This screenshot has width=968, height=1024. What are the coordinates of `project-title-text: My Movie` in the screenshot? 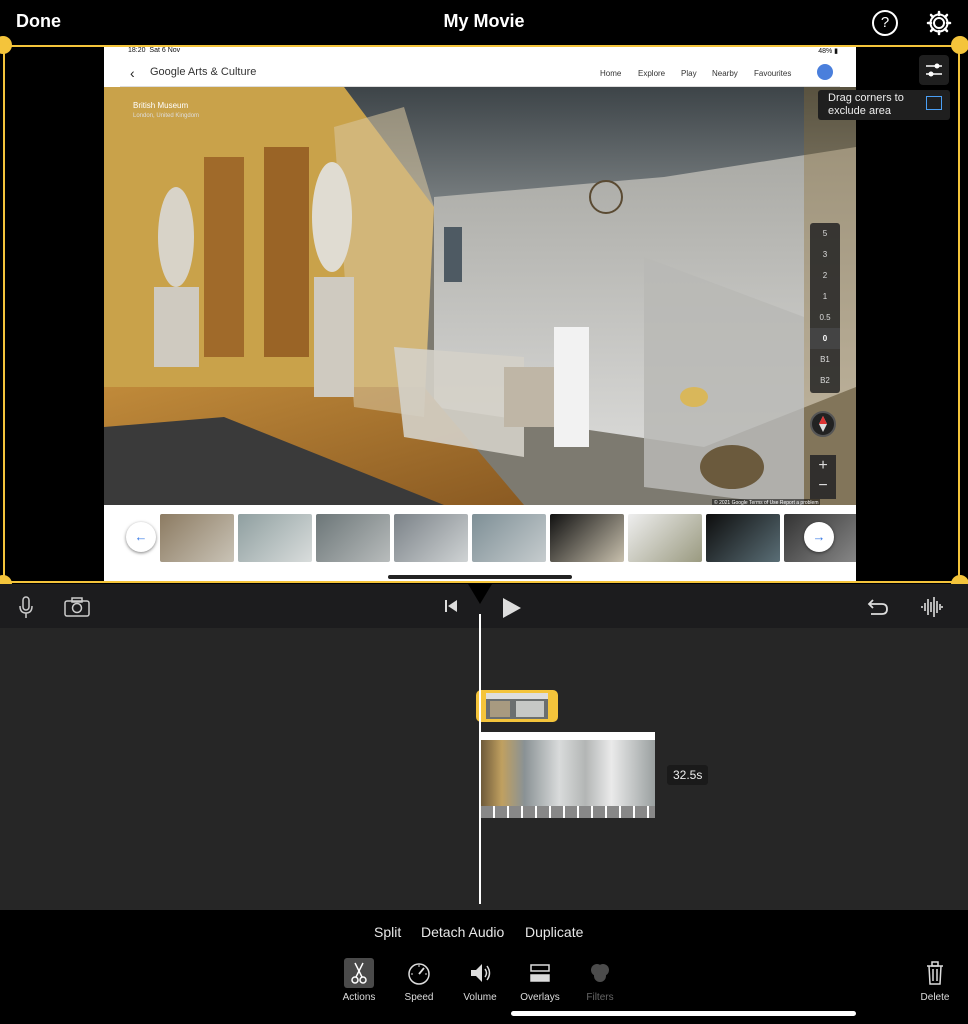 It's located at (484, 21).